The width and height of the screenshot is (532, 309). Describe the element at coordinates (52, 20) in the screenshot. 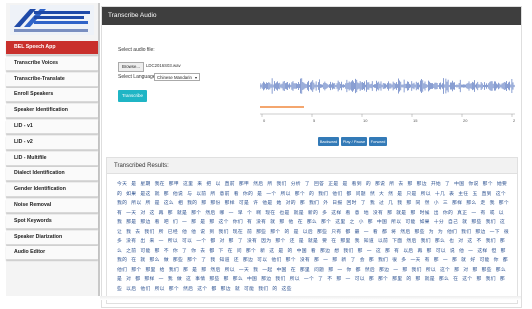

I see `bel-logo` at that location.